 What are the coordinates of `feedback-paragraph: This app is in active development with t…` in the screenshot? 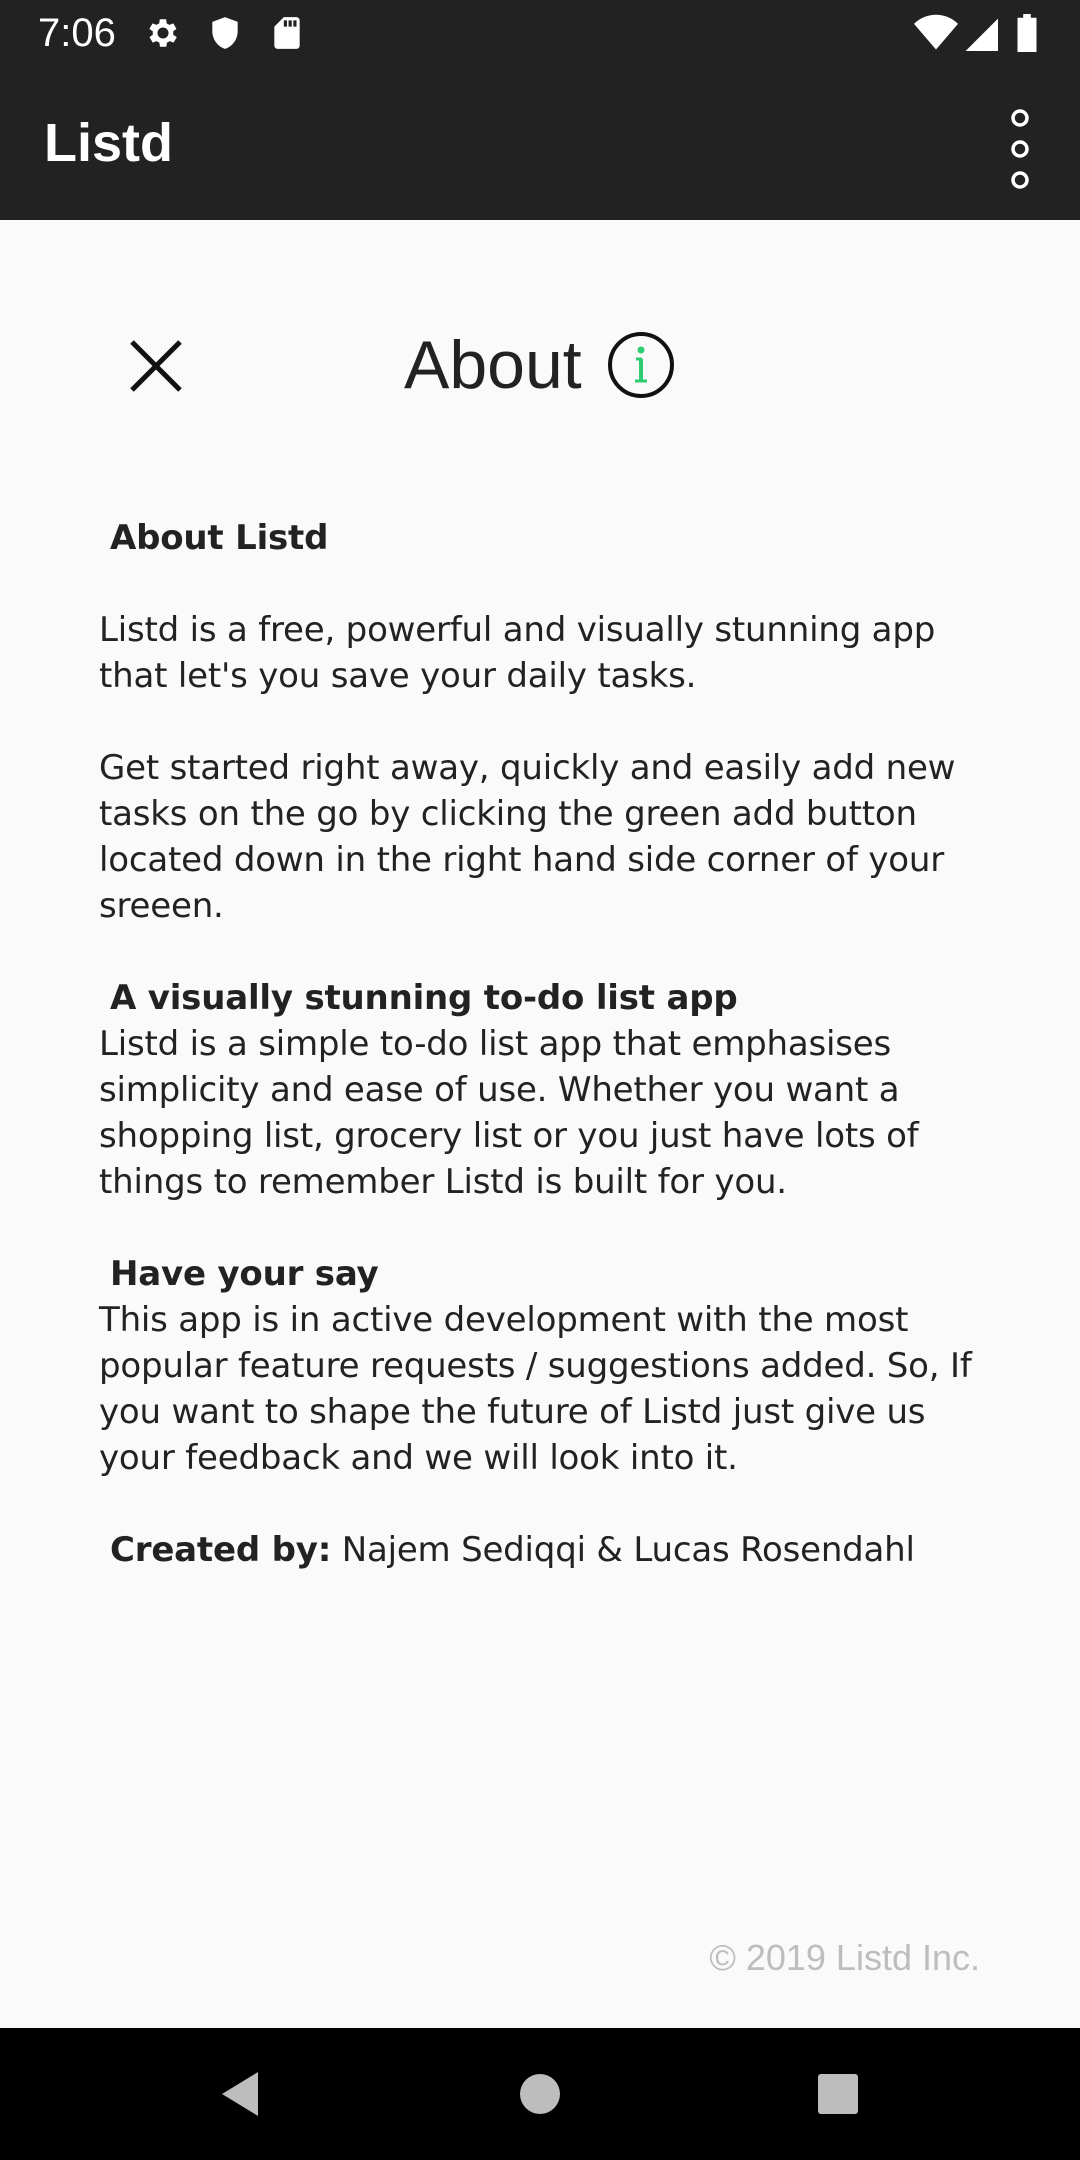 It's located at (535, 1389).